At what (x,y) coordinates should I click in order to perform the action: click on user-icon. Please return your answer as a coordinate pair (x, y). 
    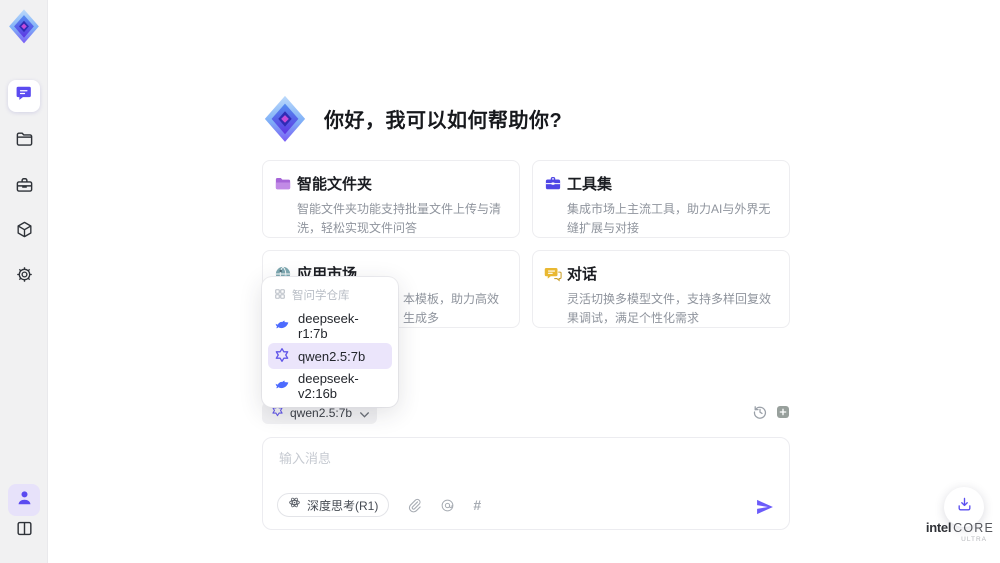
    Looking at the image, I should click on (24, 500).